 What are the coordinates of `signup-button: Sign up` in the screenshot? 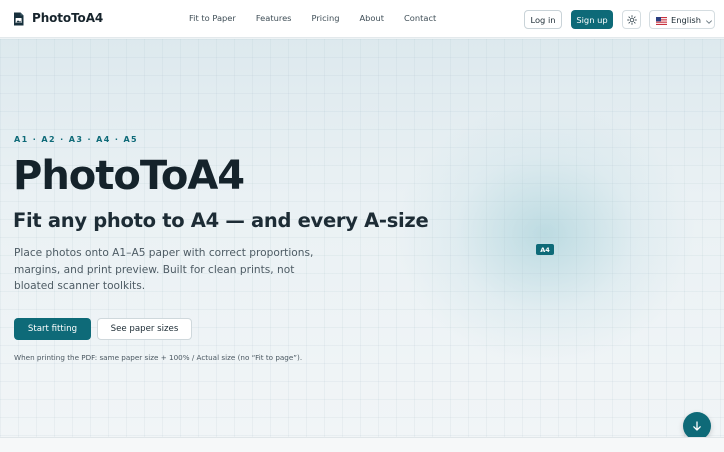 It's located at (592, 19).